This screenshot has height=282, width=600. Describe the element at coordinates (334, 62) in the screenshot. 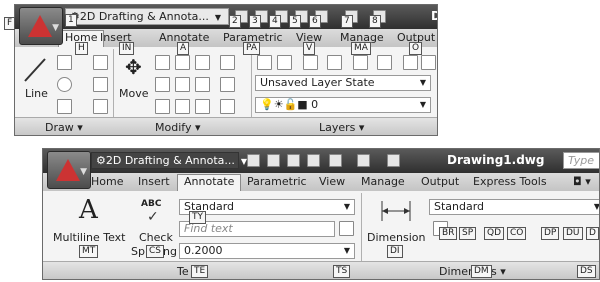

I see `layer-unisolate-icon` at that location.